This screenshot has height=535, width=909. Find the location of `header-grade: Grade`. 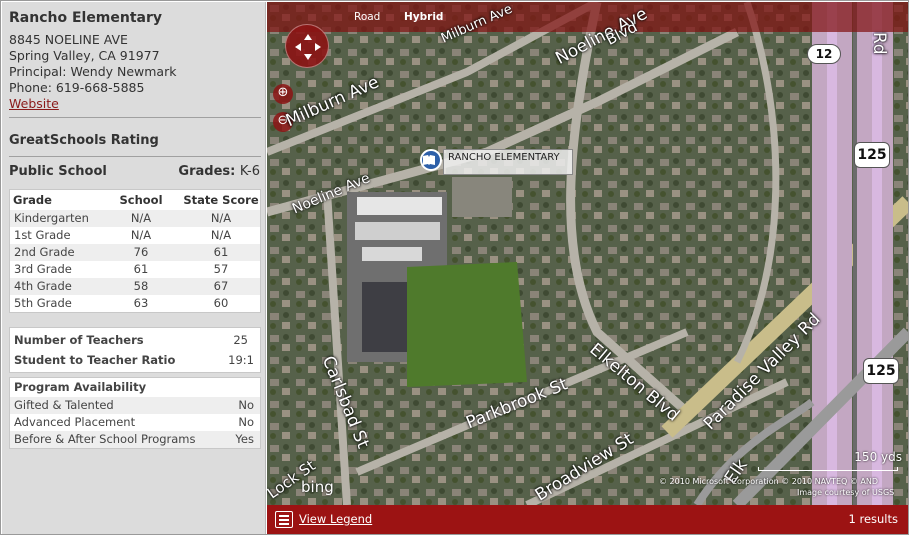

header-grade: Grade is located at coordinates (32, 200).